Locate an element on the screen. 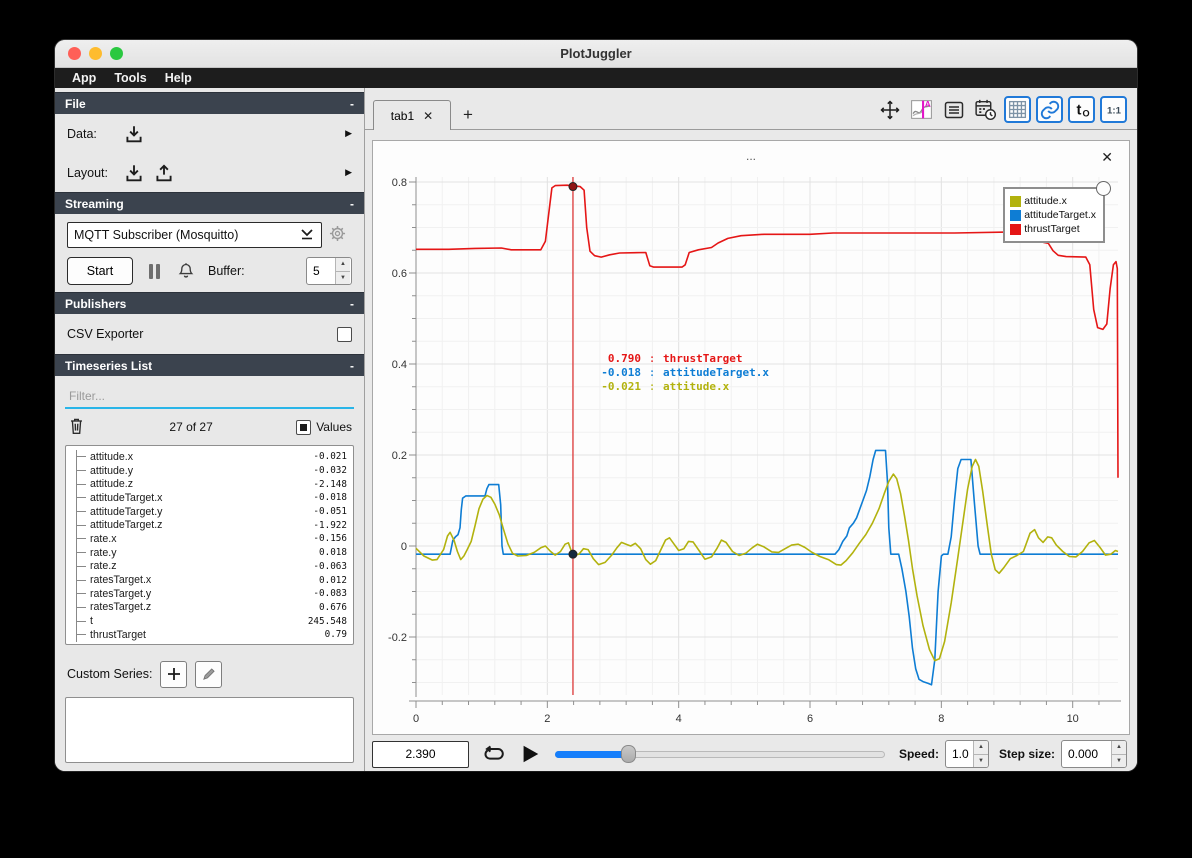  tooltip-line: 0.790: thrustTarget is located at coordinates (675, 358).